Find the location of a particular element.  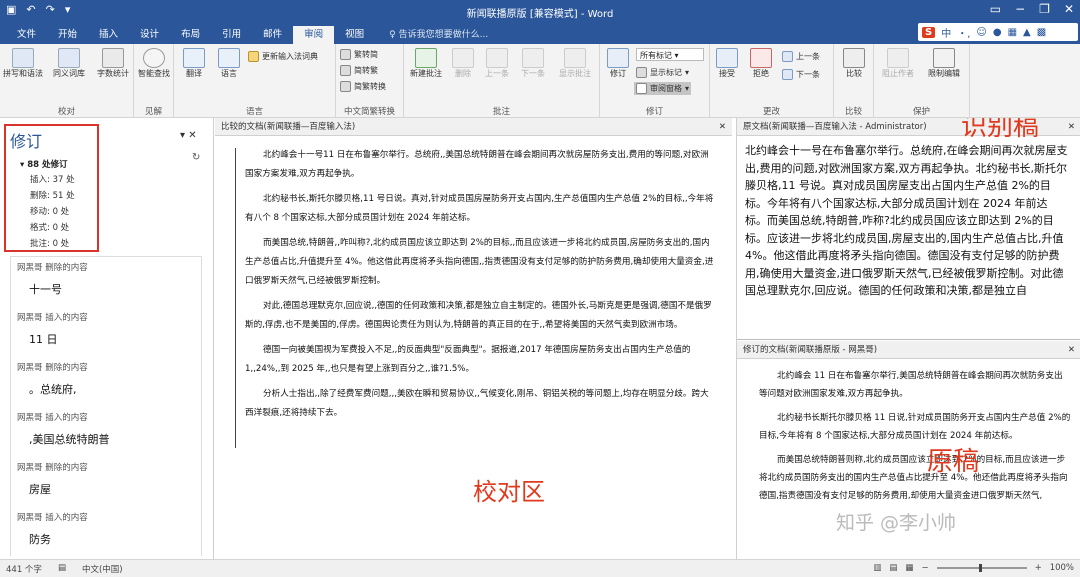

prev-change-button: 上一条 is located at coordinates (801, 56).